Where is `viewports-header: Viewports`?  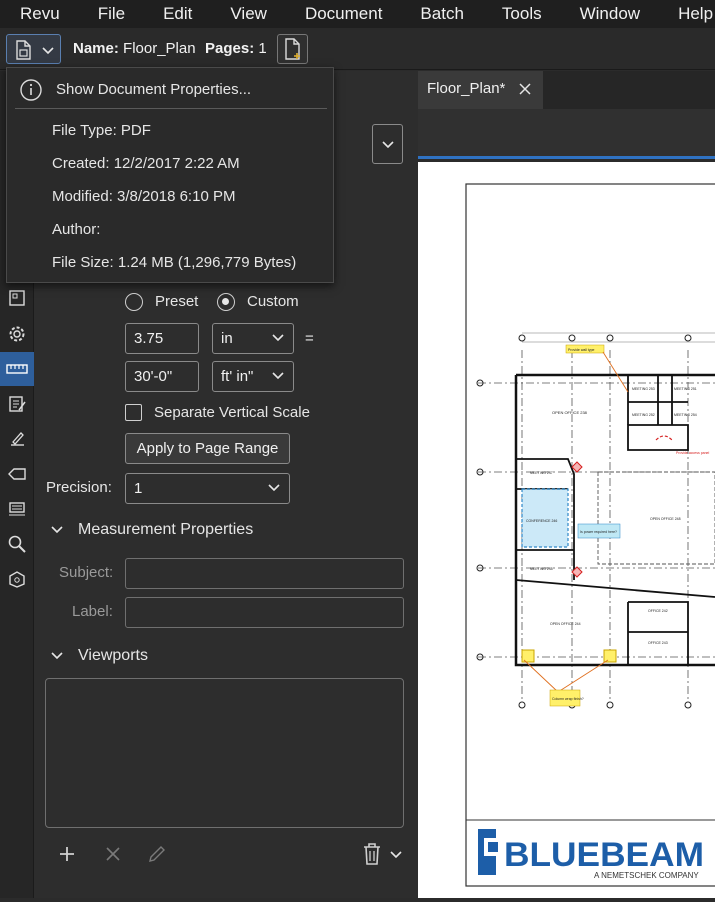
viewports-header: Viewports is located at coordinates (99, 656).